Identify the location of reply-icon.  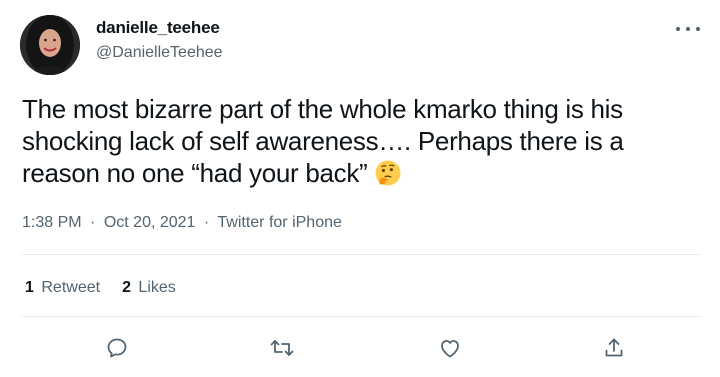
(117, 348).